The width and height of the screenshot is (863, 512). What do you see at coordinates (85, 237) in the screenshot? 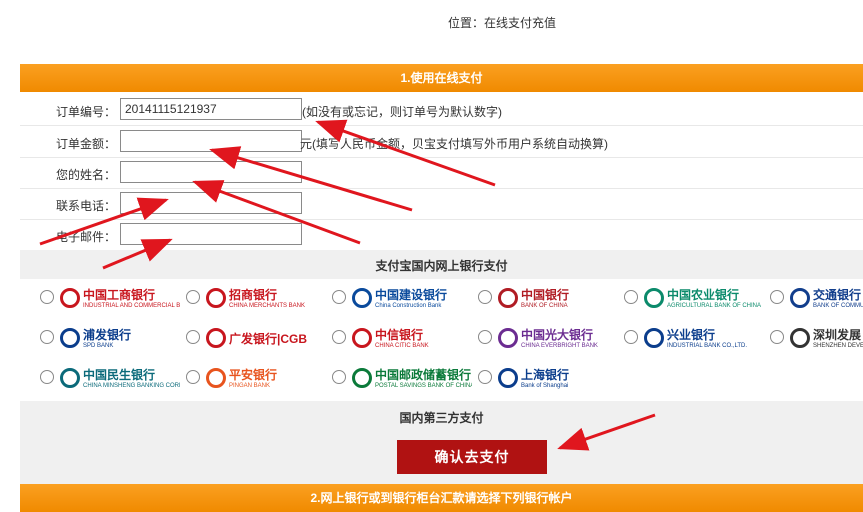
I see `email-label: 电子邮件：` at bounding box center [85, 237].